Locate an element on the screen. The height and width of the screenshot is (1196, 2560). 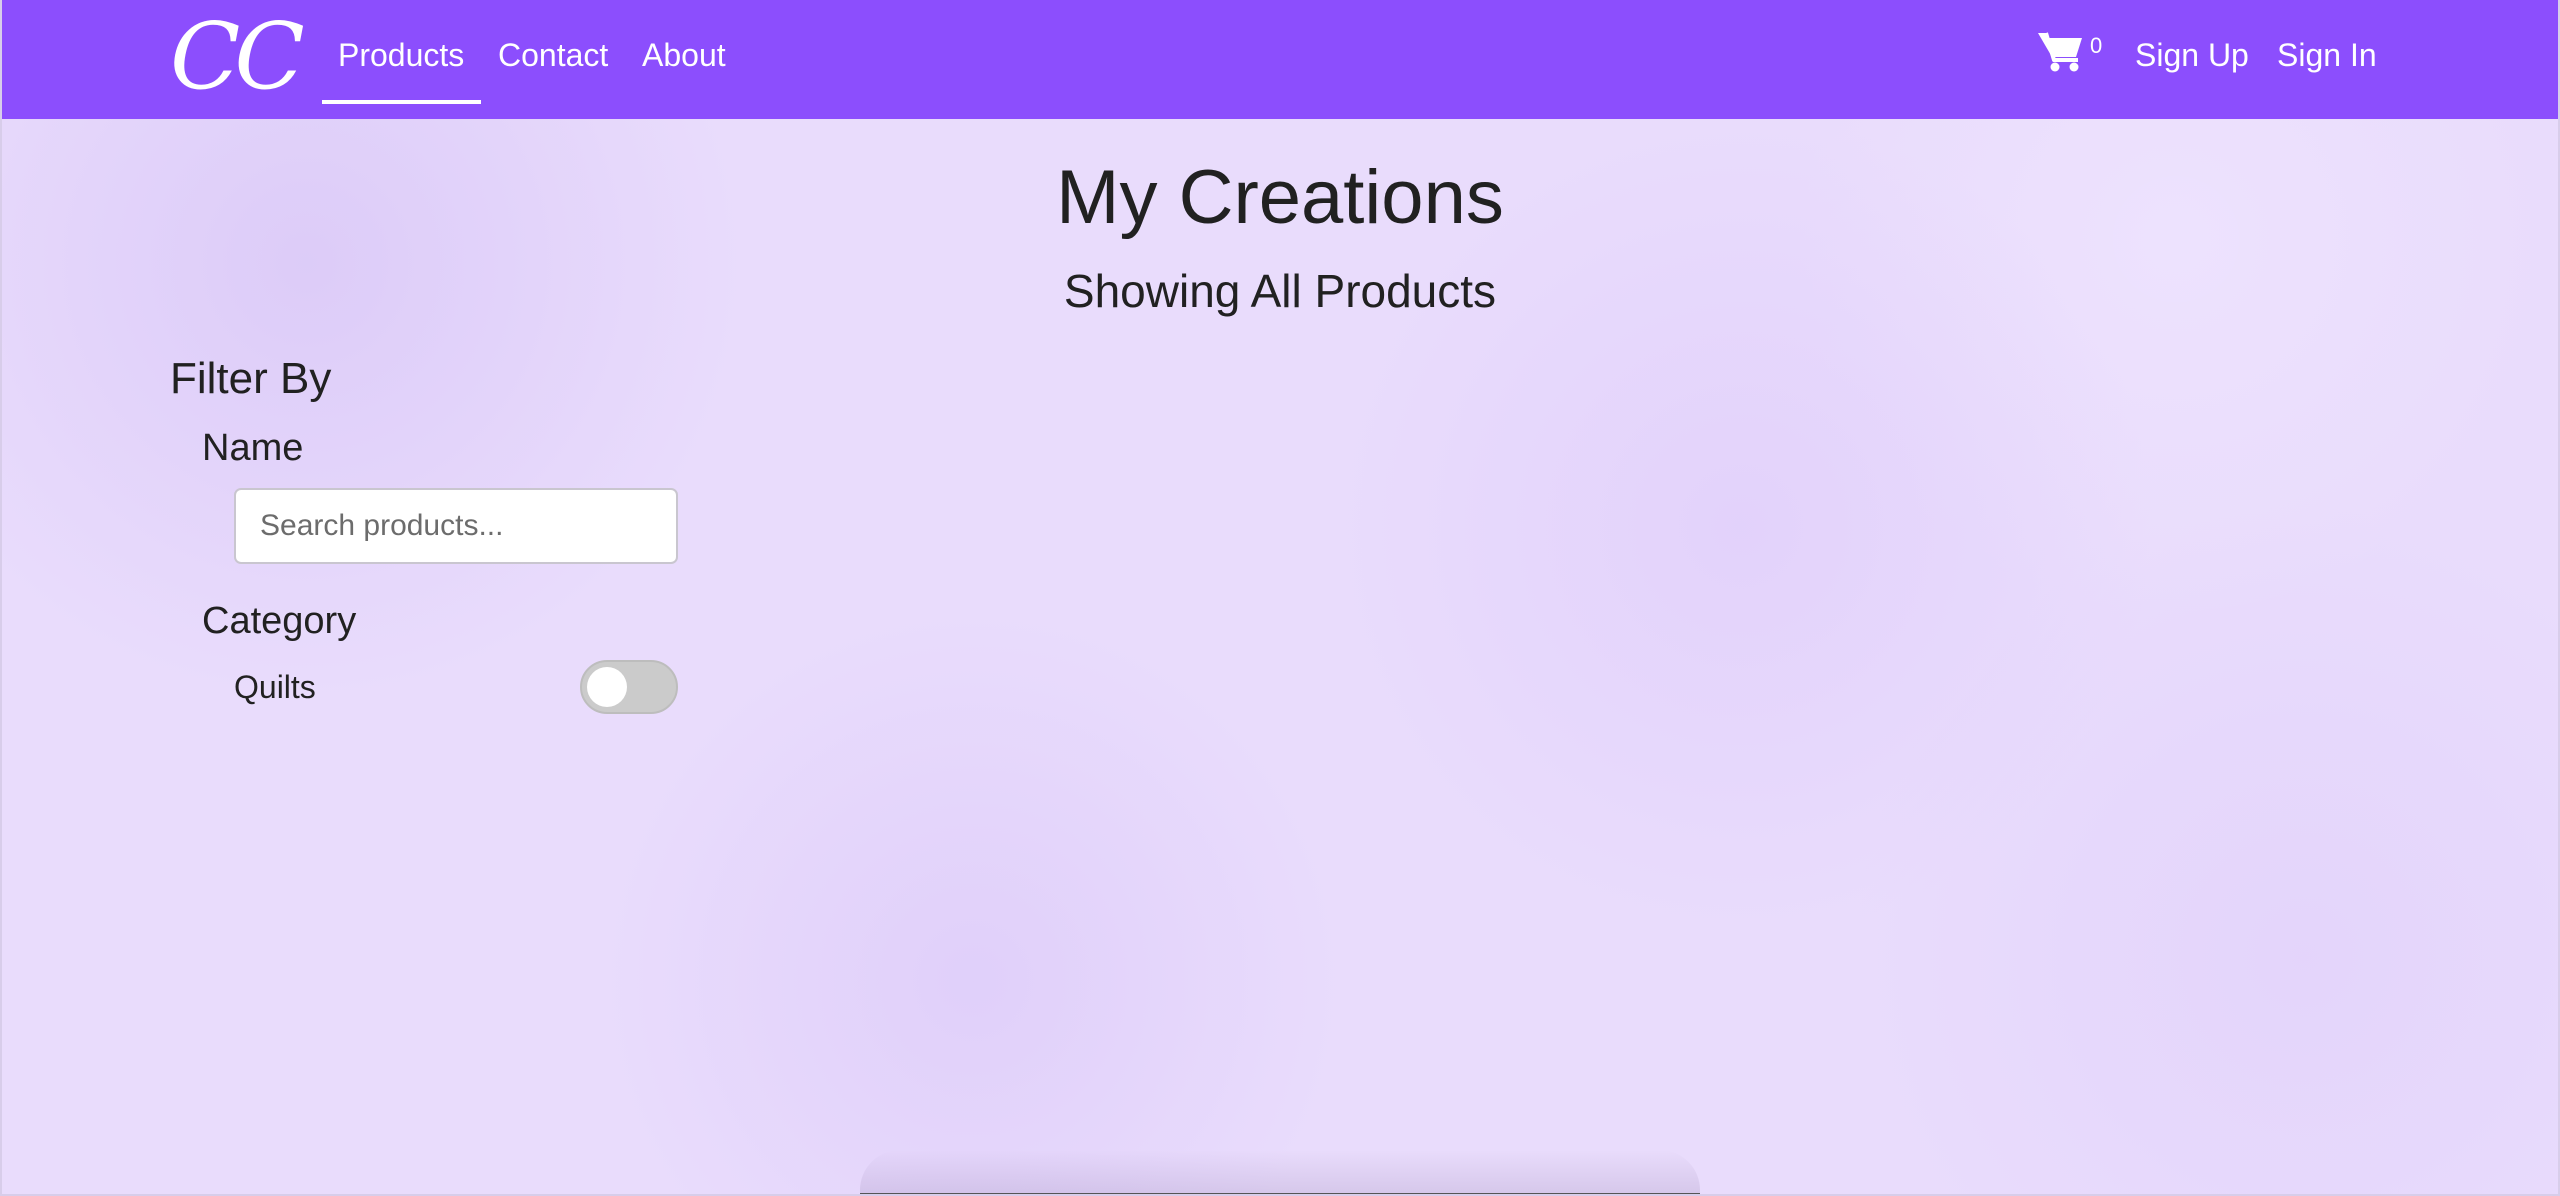
nav-link-products: Products is located at coordinates (401, 55).